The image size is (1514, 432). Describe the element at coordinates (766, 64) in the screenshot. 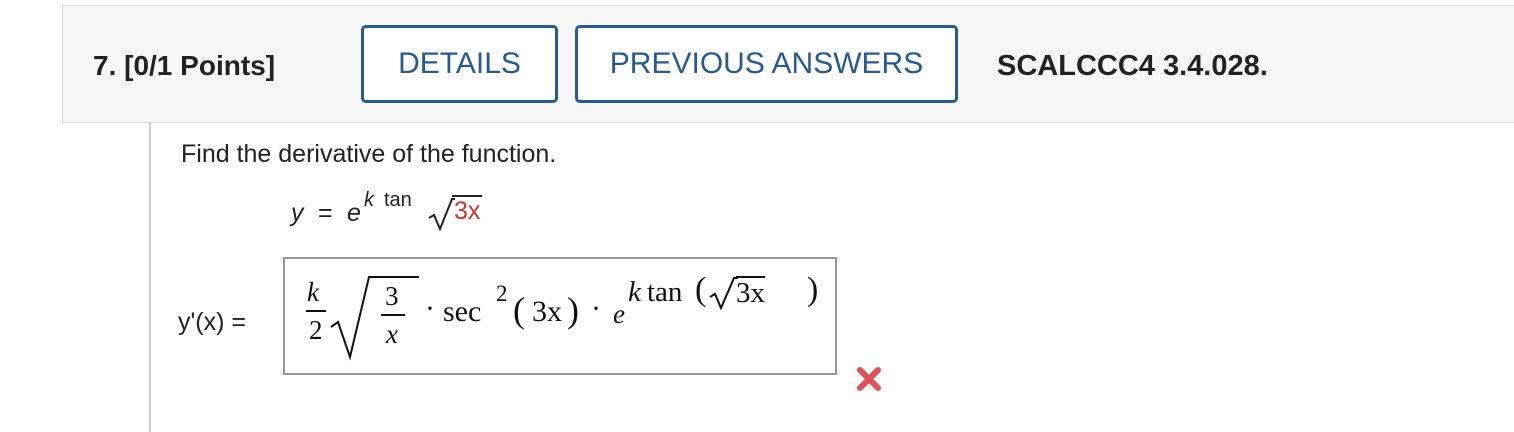

I see `previous-answers-button: PREVIOUS ANSWERS` at that location.